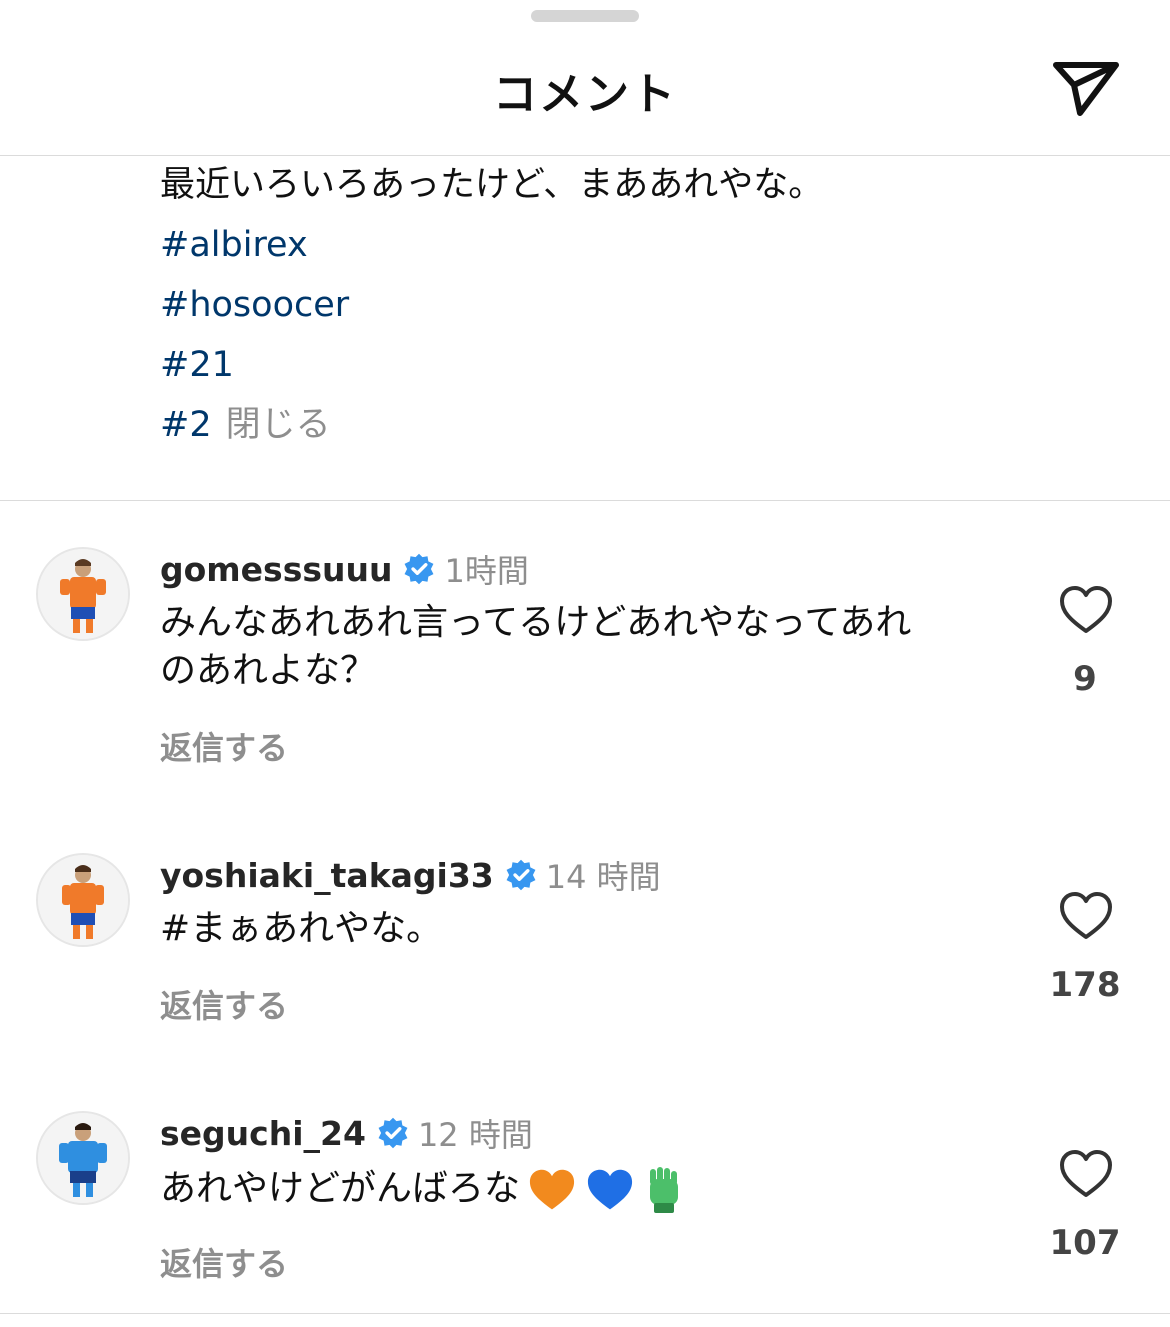 This screenshot has width=1170, height=1327. What do you see at coordinates (1085, 1243) in the screenshot?
I see `like-count: 107` at bounding box center [1085, 1243].